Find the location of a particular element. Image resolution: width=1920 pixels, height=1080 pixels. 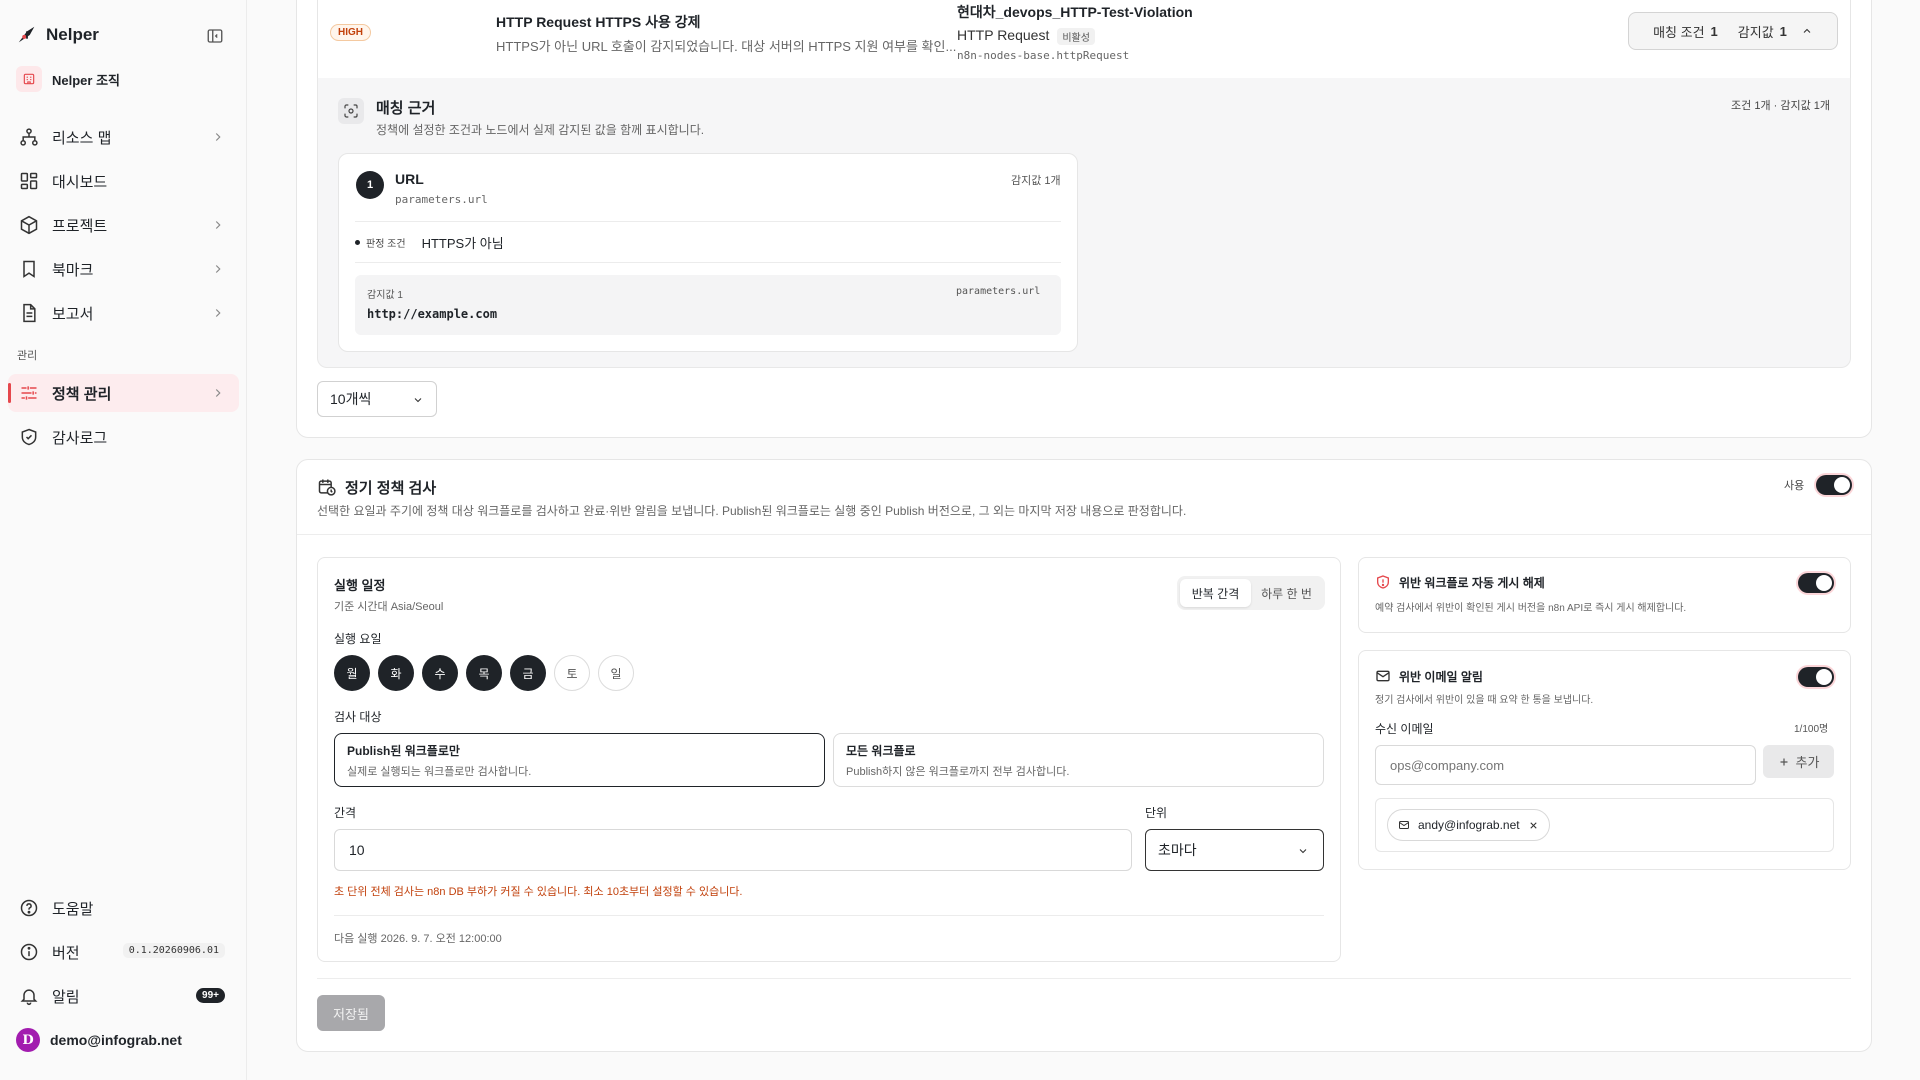

user-menu: D demo@infograb.net is located at coordinates (99, 1040).